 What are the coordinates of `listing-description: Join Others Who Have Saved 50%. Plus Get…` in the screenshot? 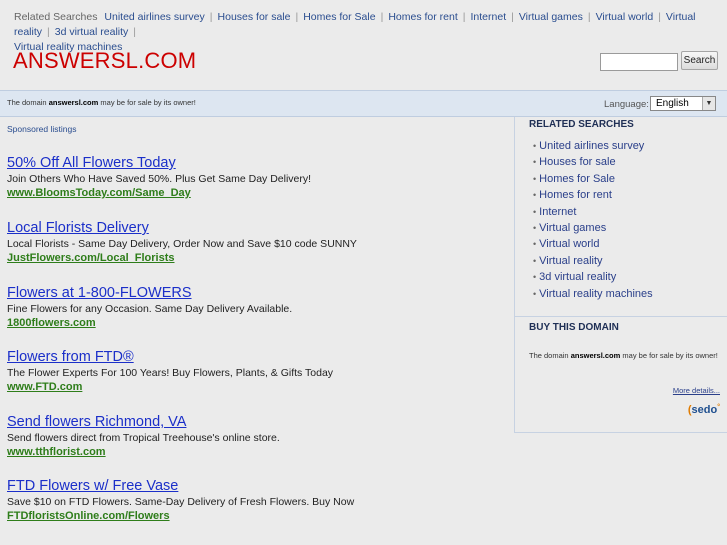 It's located at (159, 179).